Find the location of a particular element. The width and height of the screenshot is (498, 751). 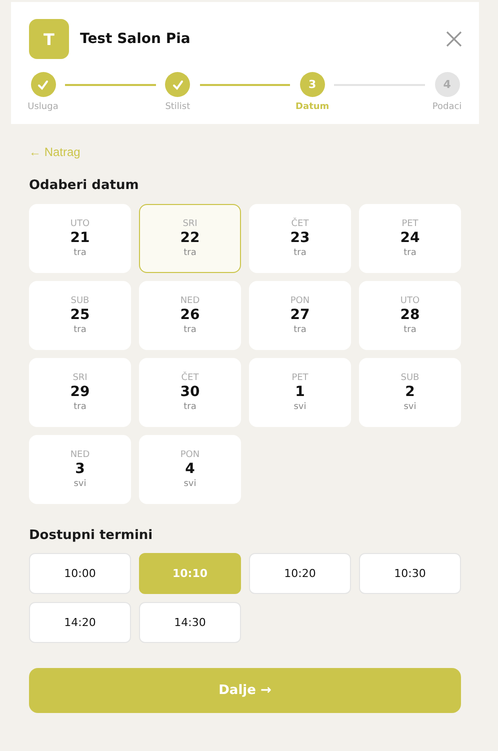

date-card: PON 27 tra is located at coordinates (300, 315).